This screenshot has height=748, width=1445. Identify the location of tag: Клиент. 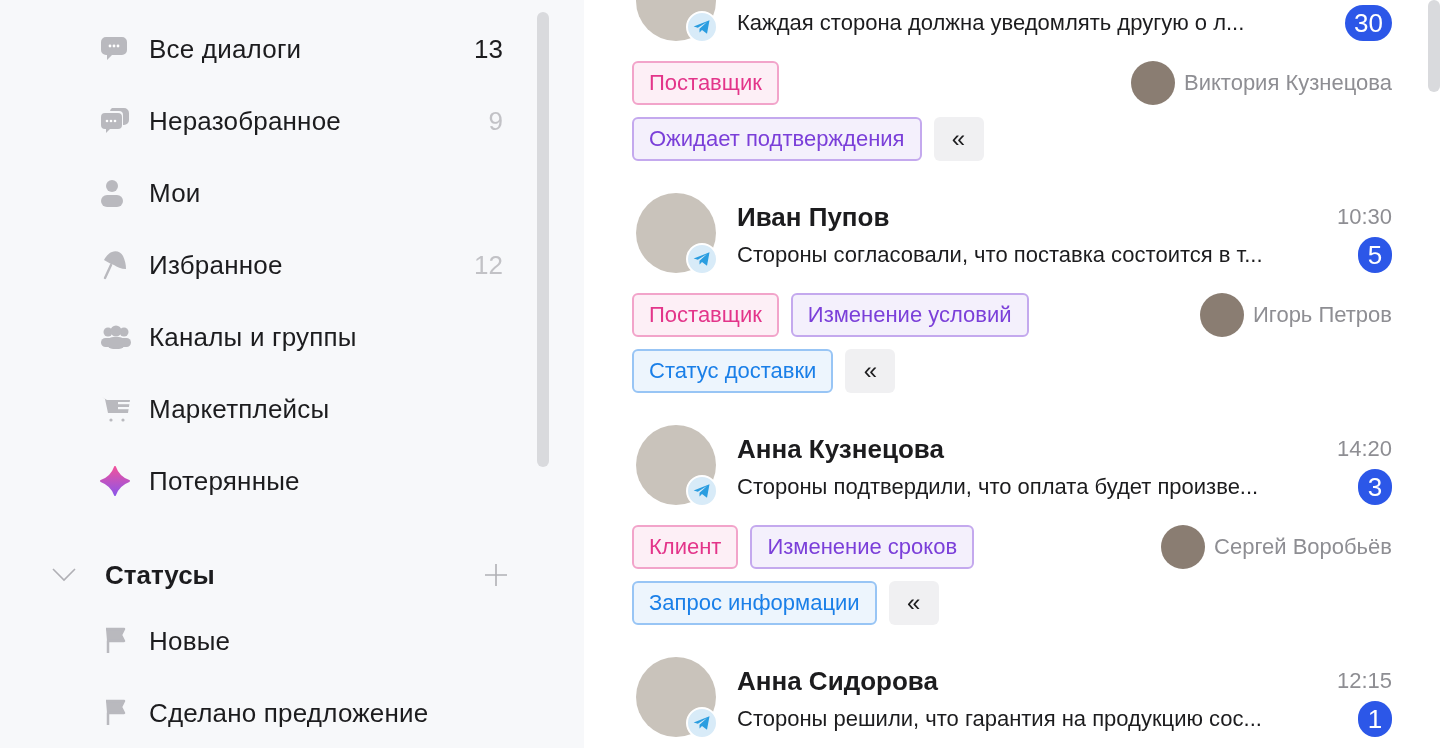
(685, 547).